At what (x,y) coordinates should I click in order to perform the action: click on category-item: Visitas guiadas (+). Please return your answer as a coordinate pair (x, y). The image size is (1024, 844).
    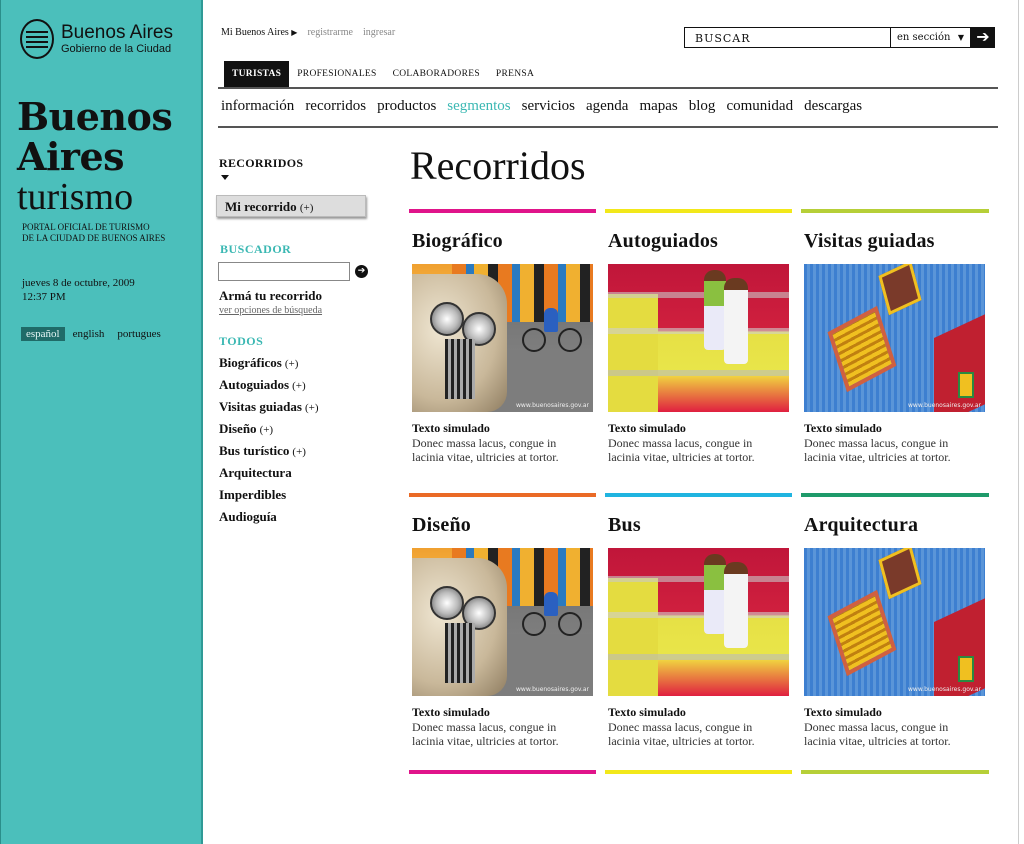
    Looking at the image, I should click on (269, 410).